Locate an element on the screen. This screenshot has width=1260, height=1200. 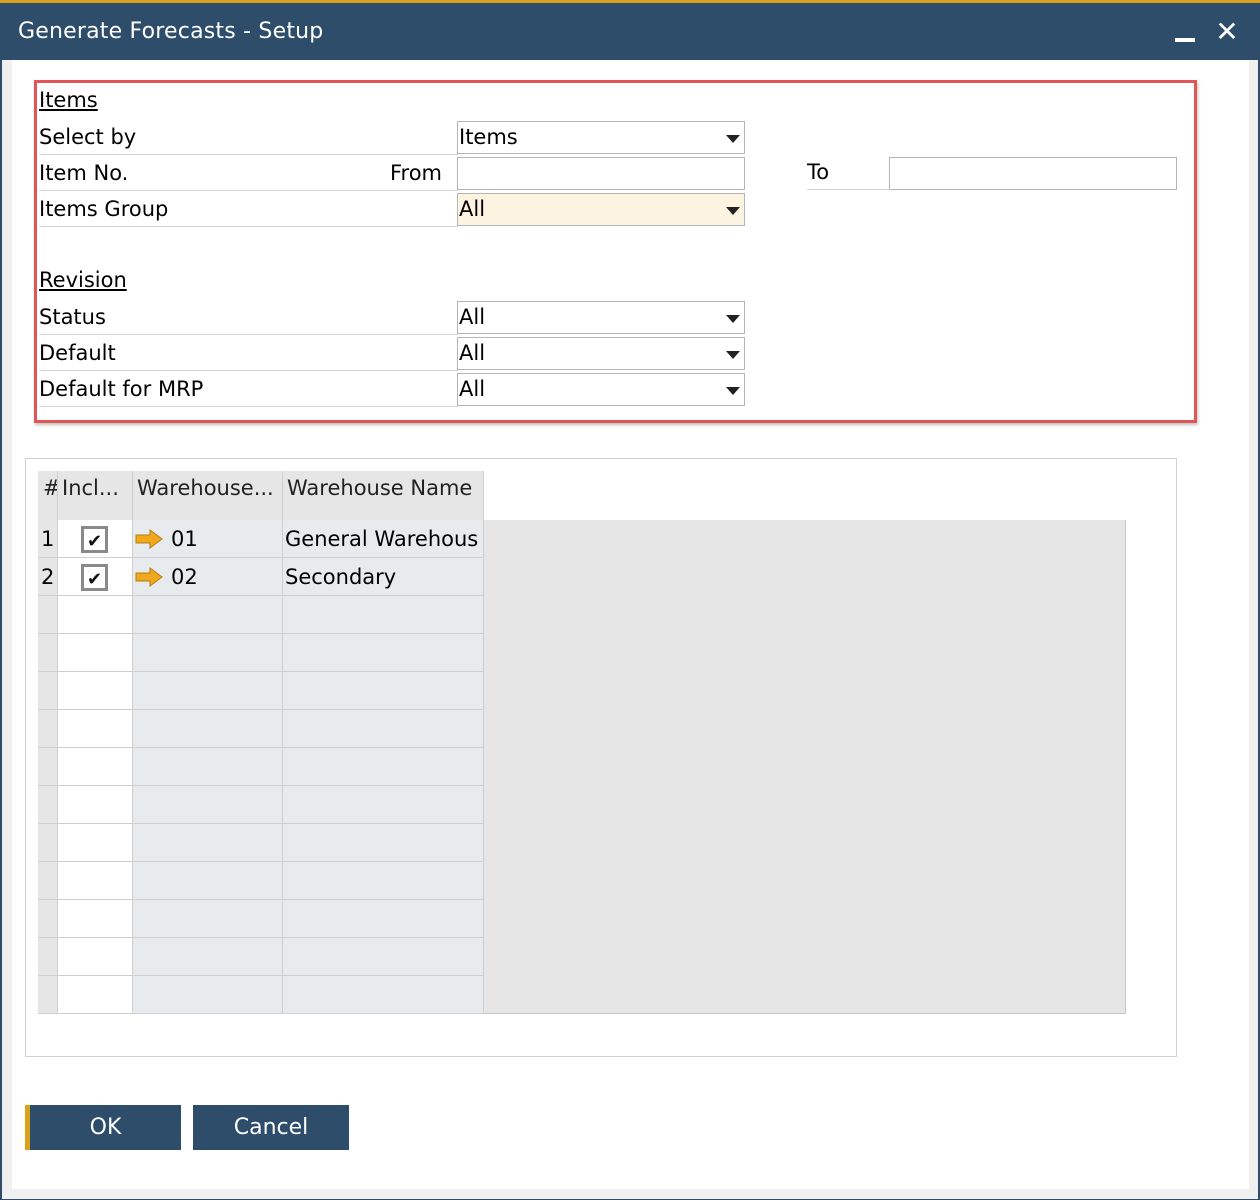
row-number: 1 is located at coordinates (48, 539).